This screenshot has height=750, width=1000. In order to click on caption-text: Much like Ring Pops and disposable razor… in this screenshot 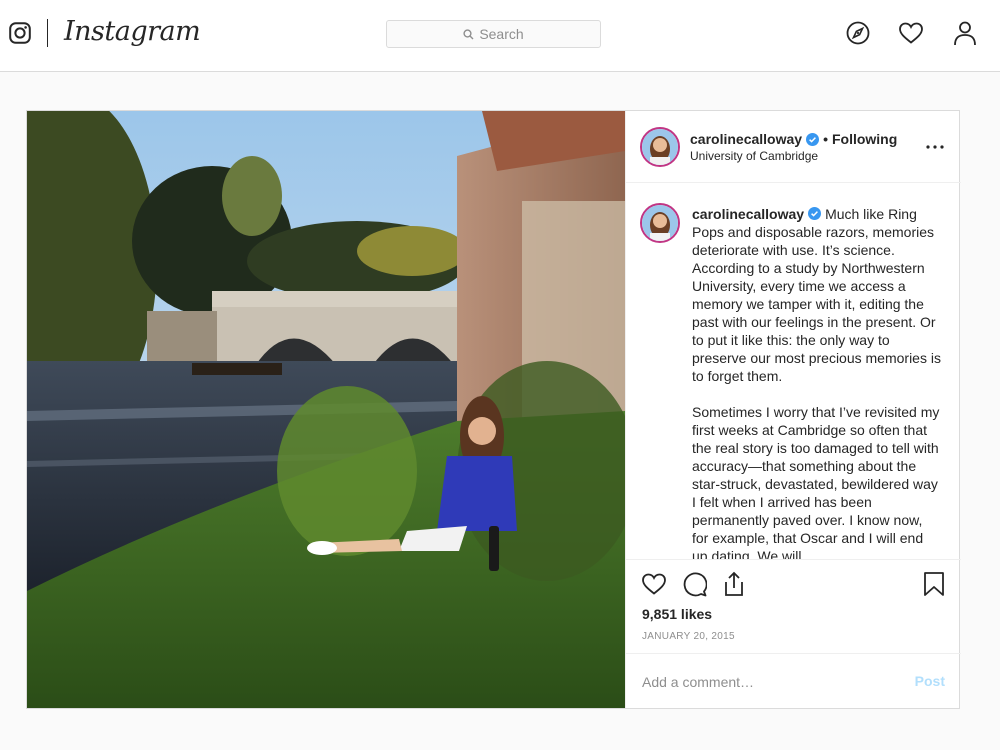, I will do `click(816, 382)`.